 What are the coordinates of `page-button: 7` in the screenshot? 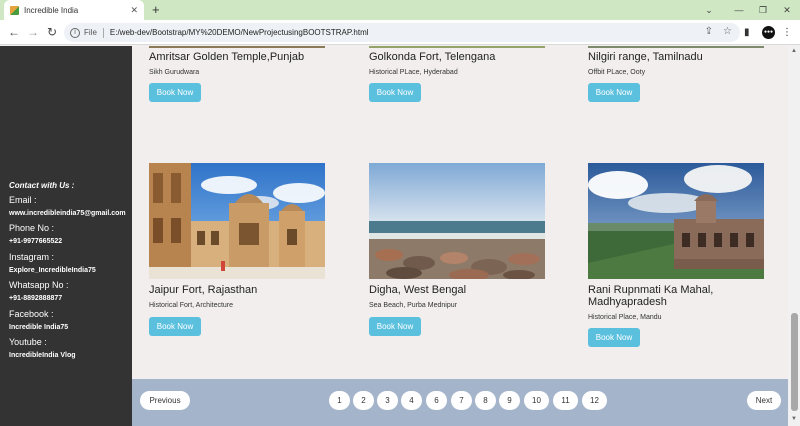 It's located at (461, 400).